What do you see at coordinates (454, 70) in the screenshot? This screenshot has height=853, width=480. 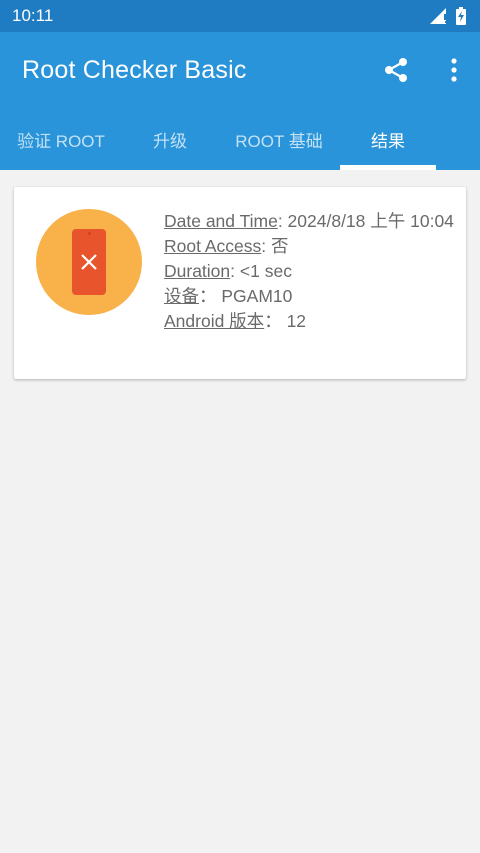 I see `more-vert-icon` at bounding box center [454, 70].